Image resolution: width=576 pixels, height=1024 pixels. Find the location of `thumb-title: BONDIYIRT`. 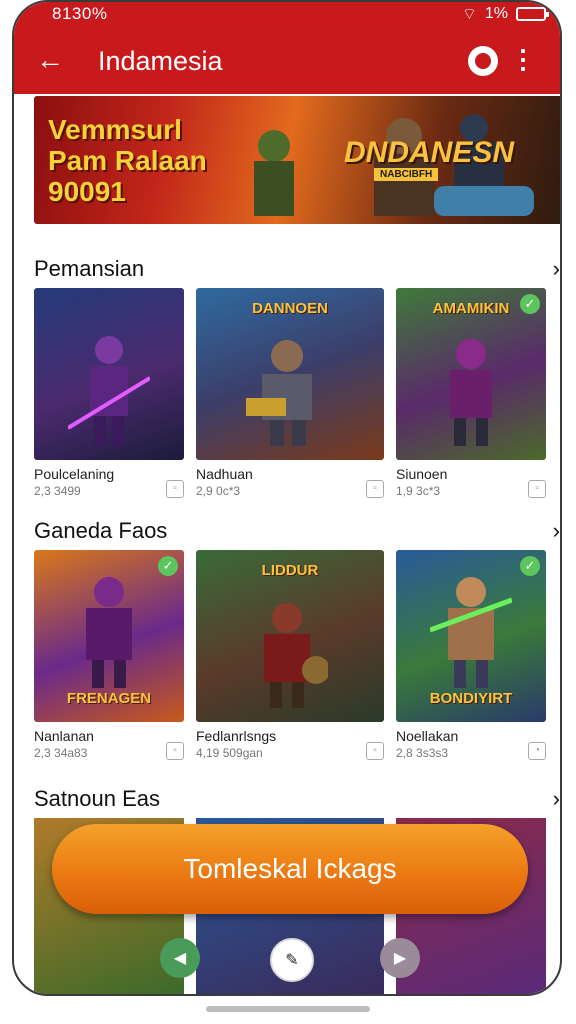

thumb-title: BONDIYIRT is located at coordinates (471, 698).